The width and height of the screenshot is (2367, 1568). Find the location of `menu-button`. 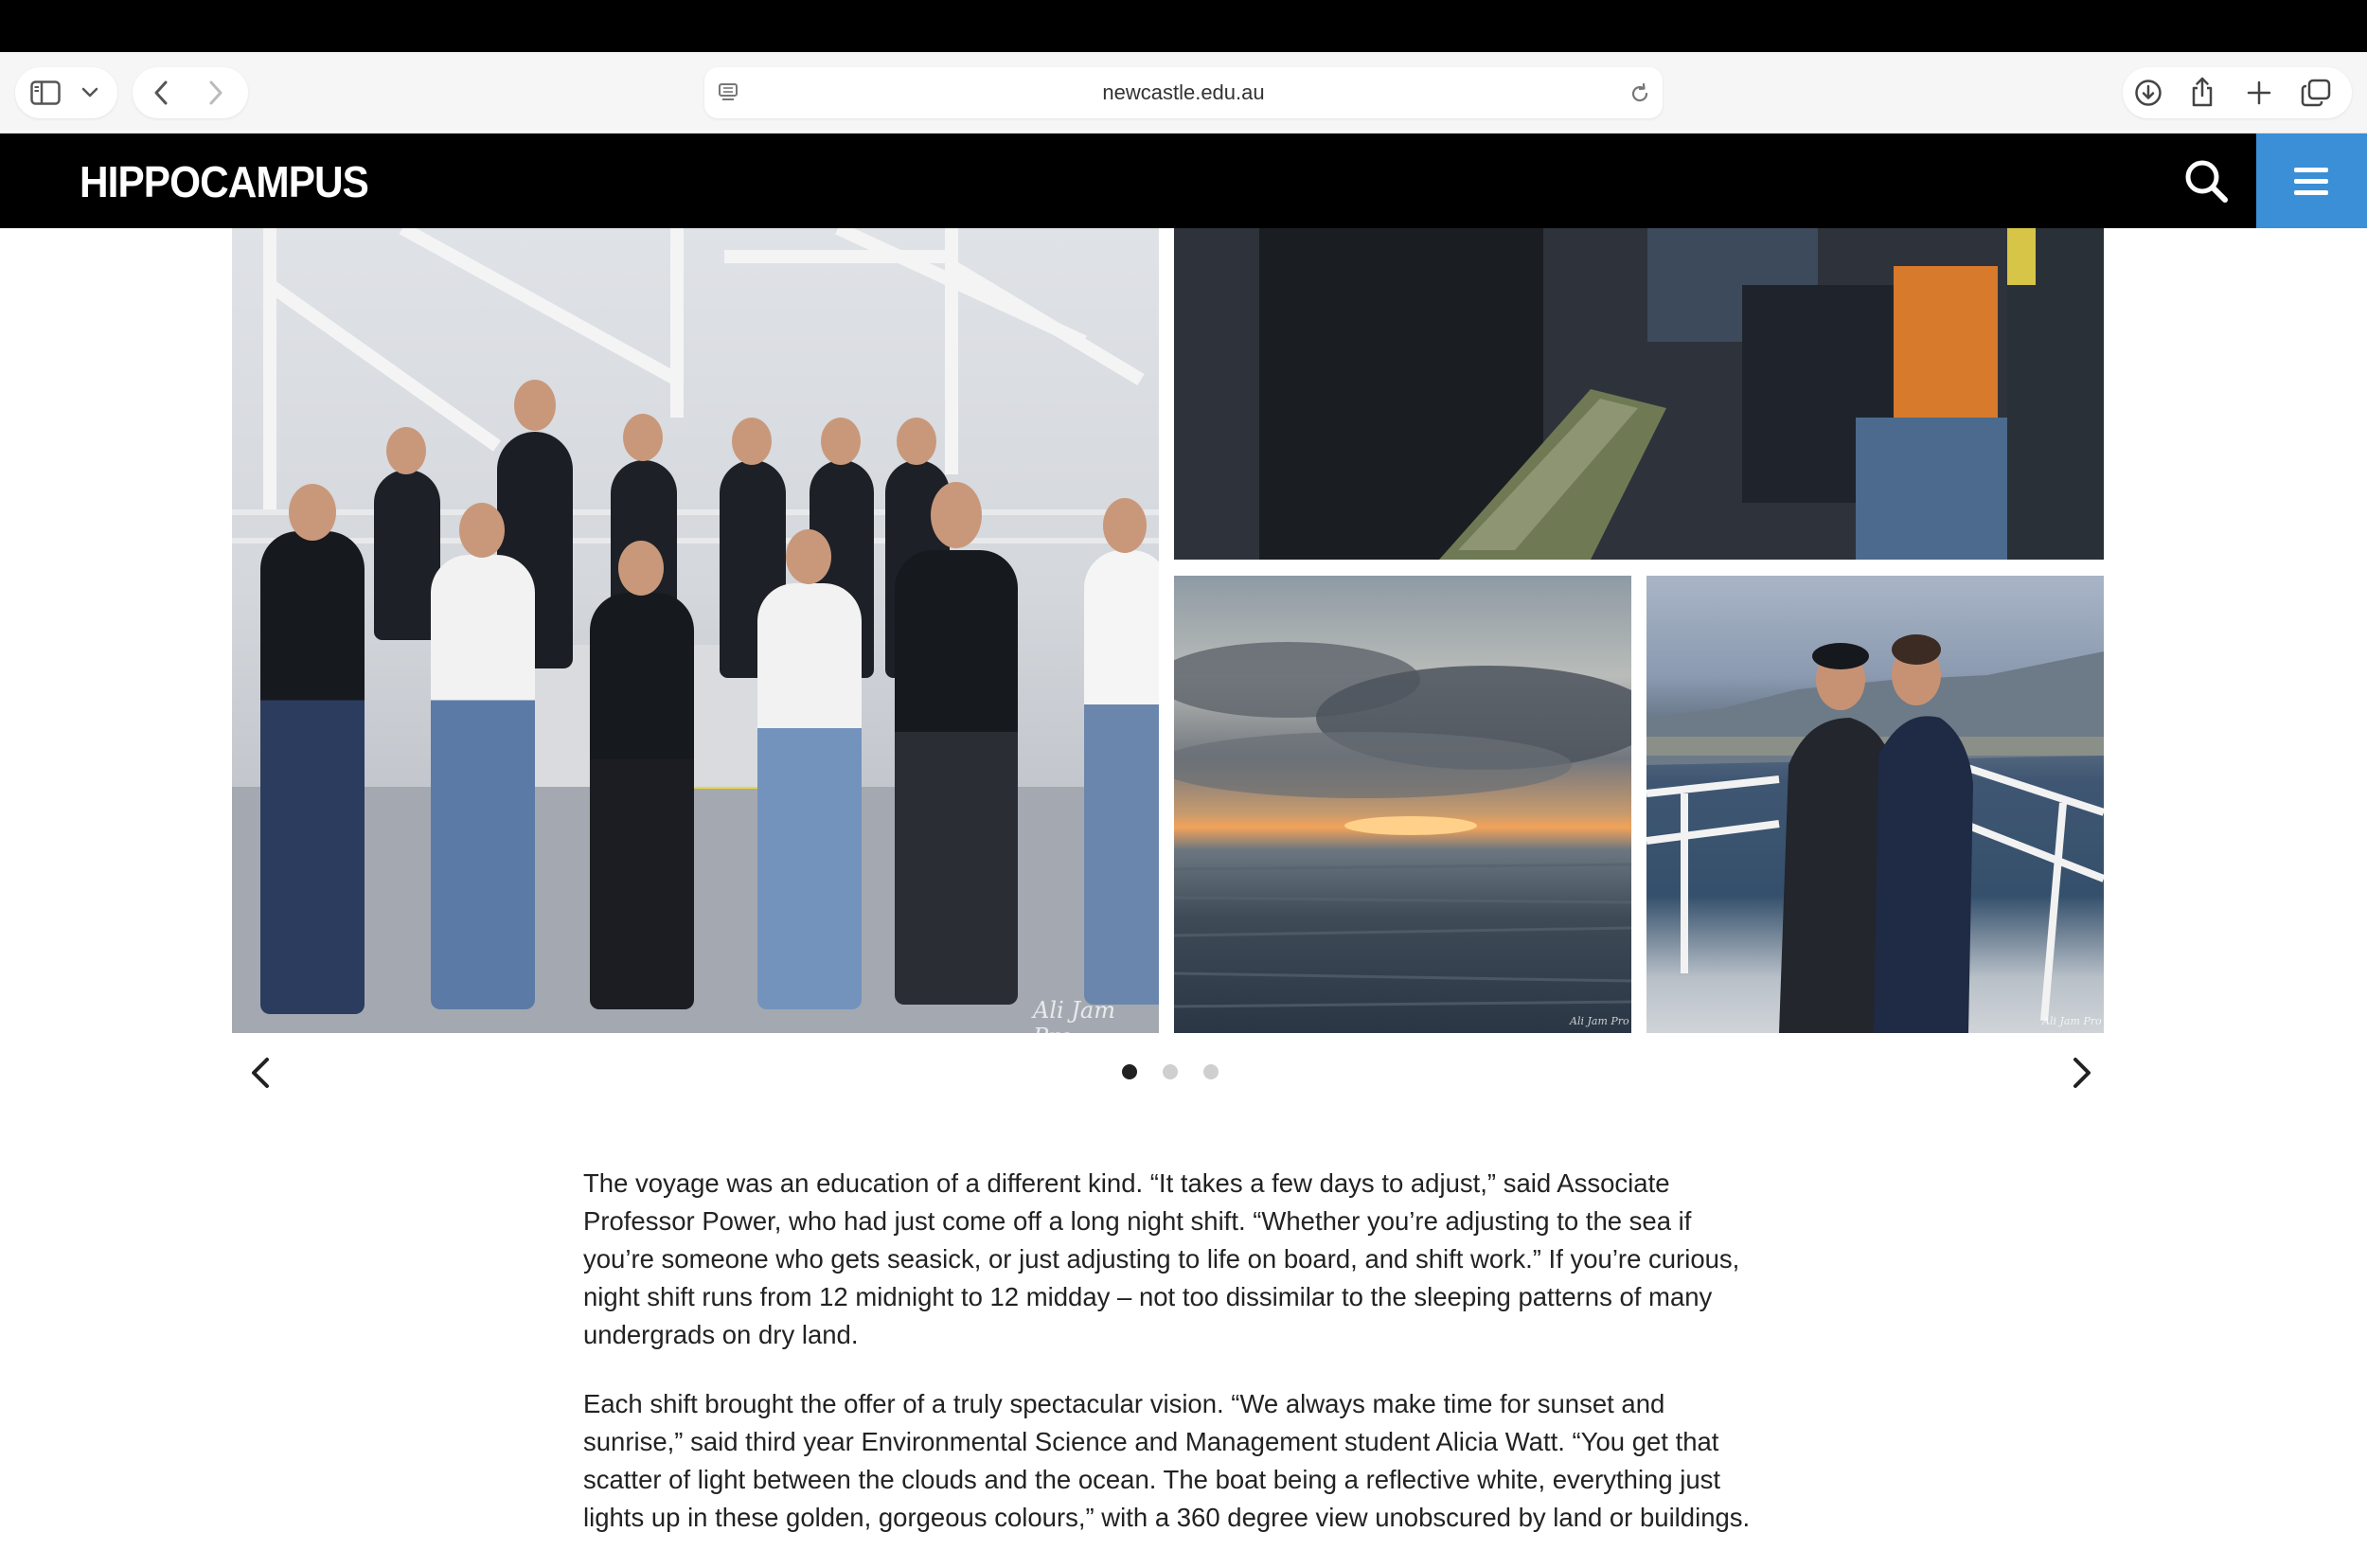

menu-button is located at coordinates (2311, 181).